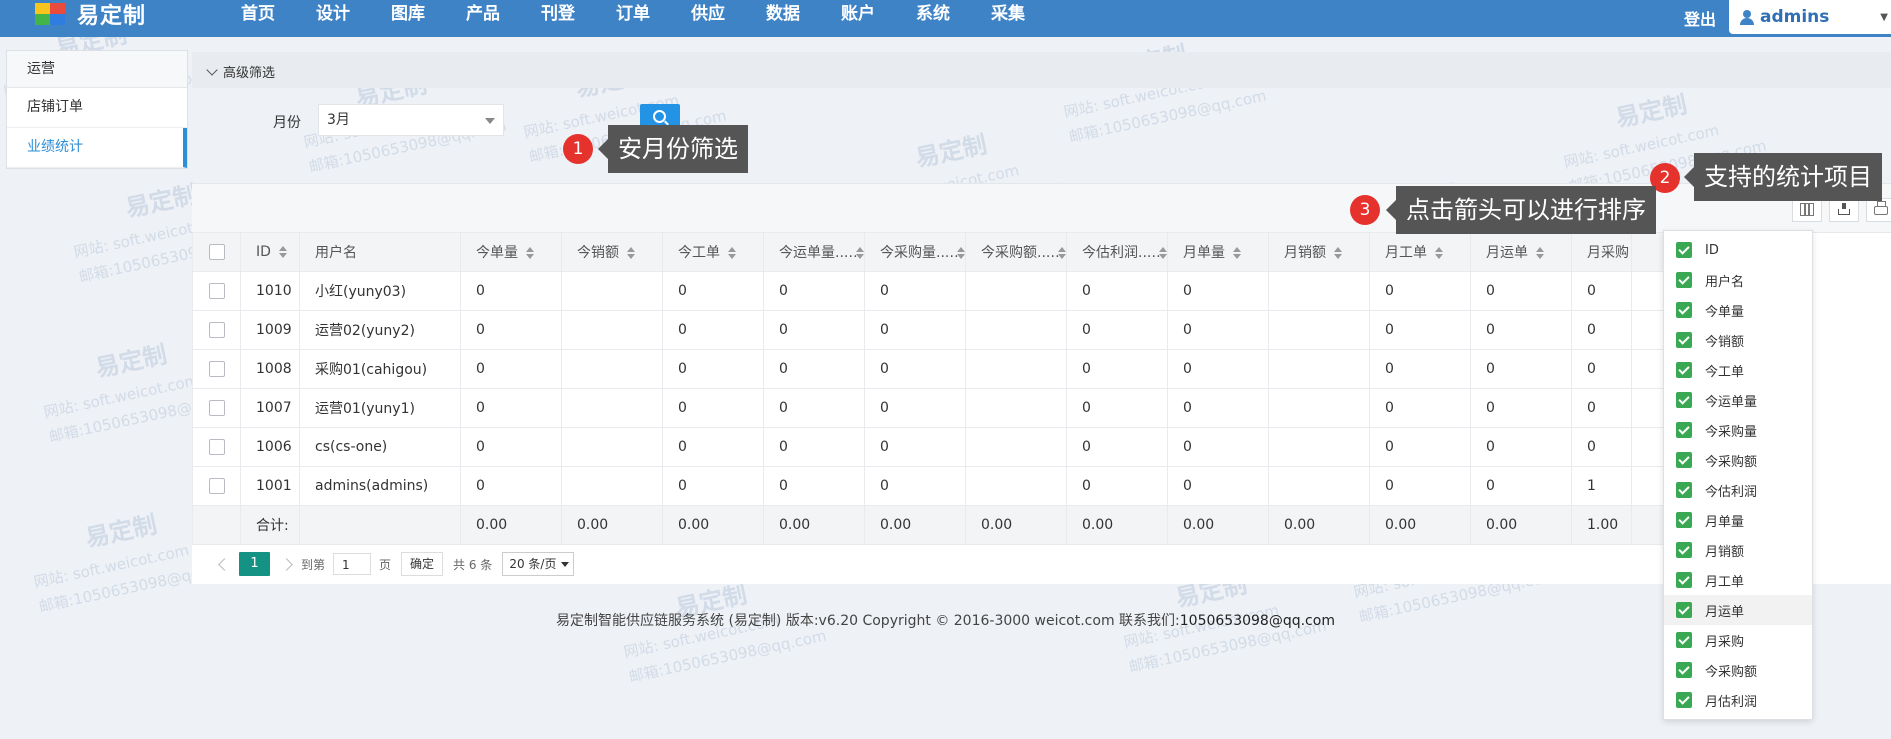 This screenshot has height=739, width=1891. Describe the element at coordinates (1420, 252) in the screenshot. I see `column-header: 月工单` at that location.